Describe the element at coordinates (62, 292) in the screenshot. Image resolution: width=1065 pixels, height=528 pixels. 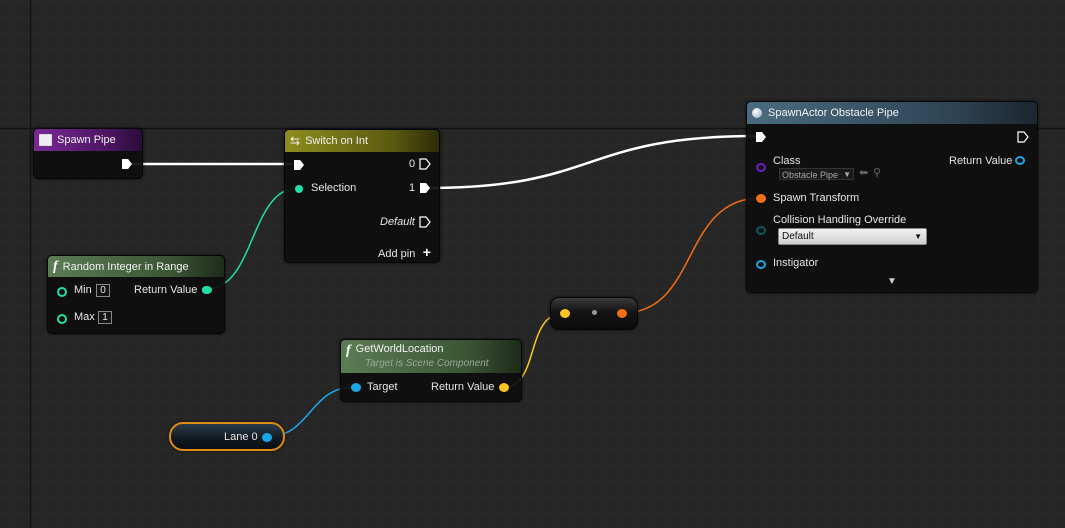
I see `min-pin` at that location.